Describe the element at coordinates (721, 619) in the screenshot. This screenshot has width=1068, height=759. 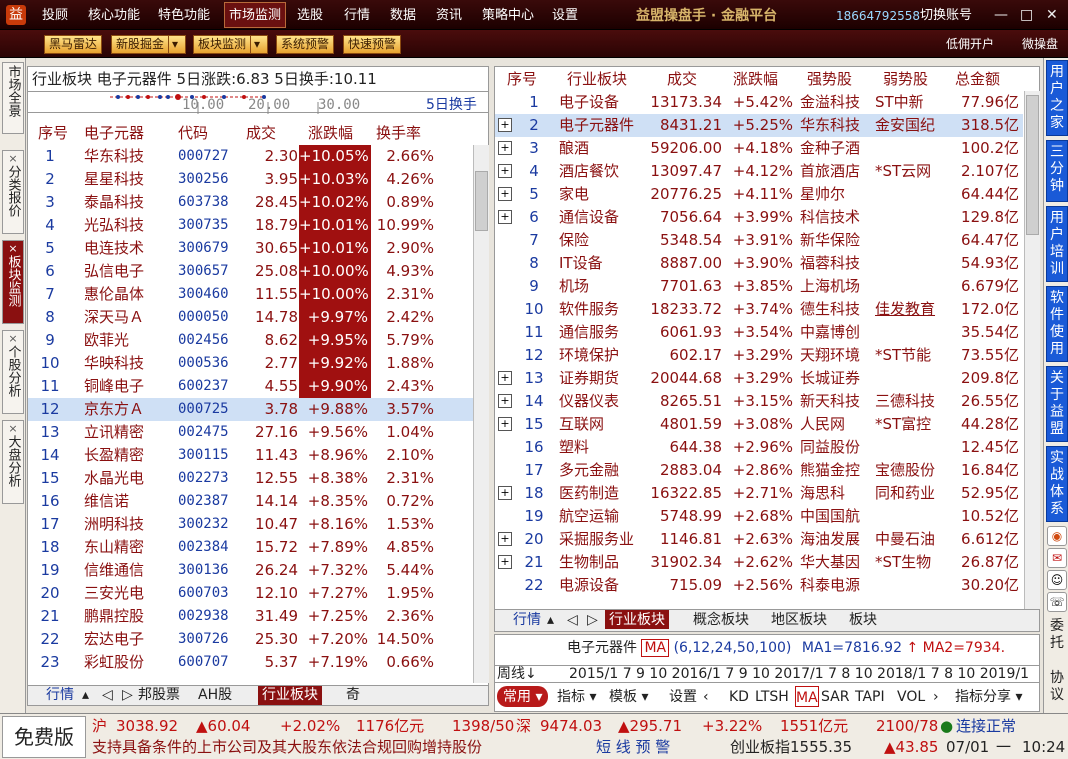
I see `tab-concept: 概念板块` at that location.